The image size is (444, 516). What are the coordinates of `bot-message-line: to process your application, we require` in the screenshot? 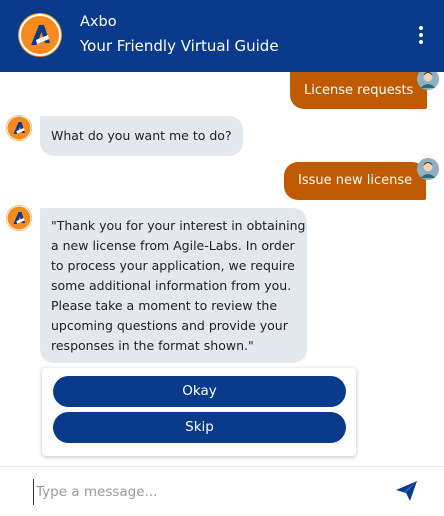 It's located at (173, 265).